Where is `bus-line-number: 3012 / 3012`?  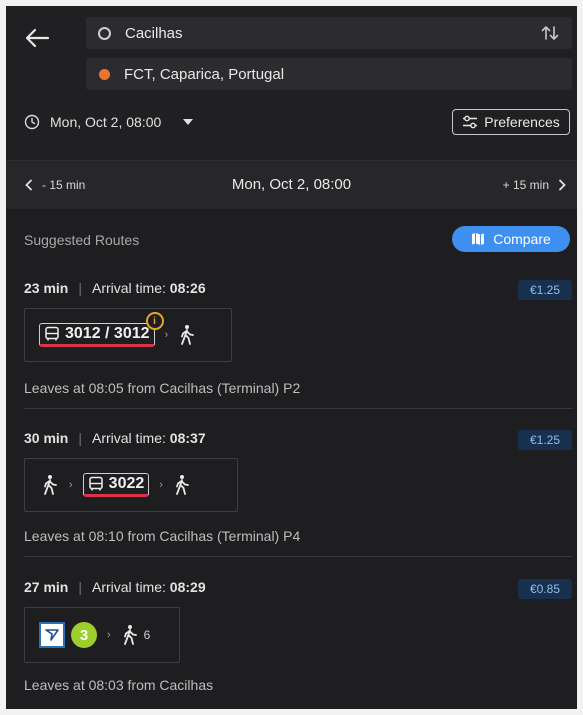
bus-line-number: 3012 / 3012 is located at coordinates (107, 333).